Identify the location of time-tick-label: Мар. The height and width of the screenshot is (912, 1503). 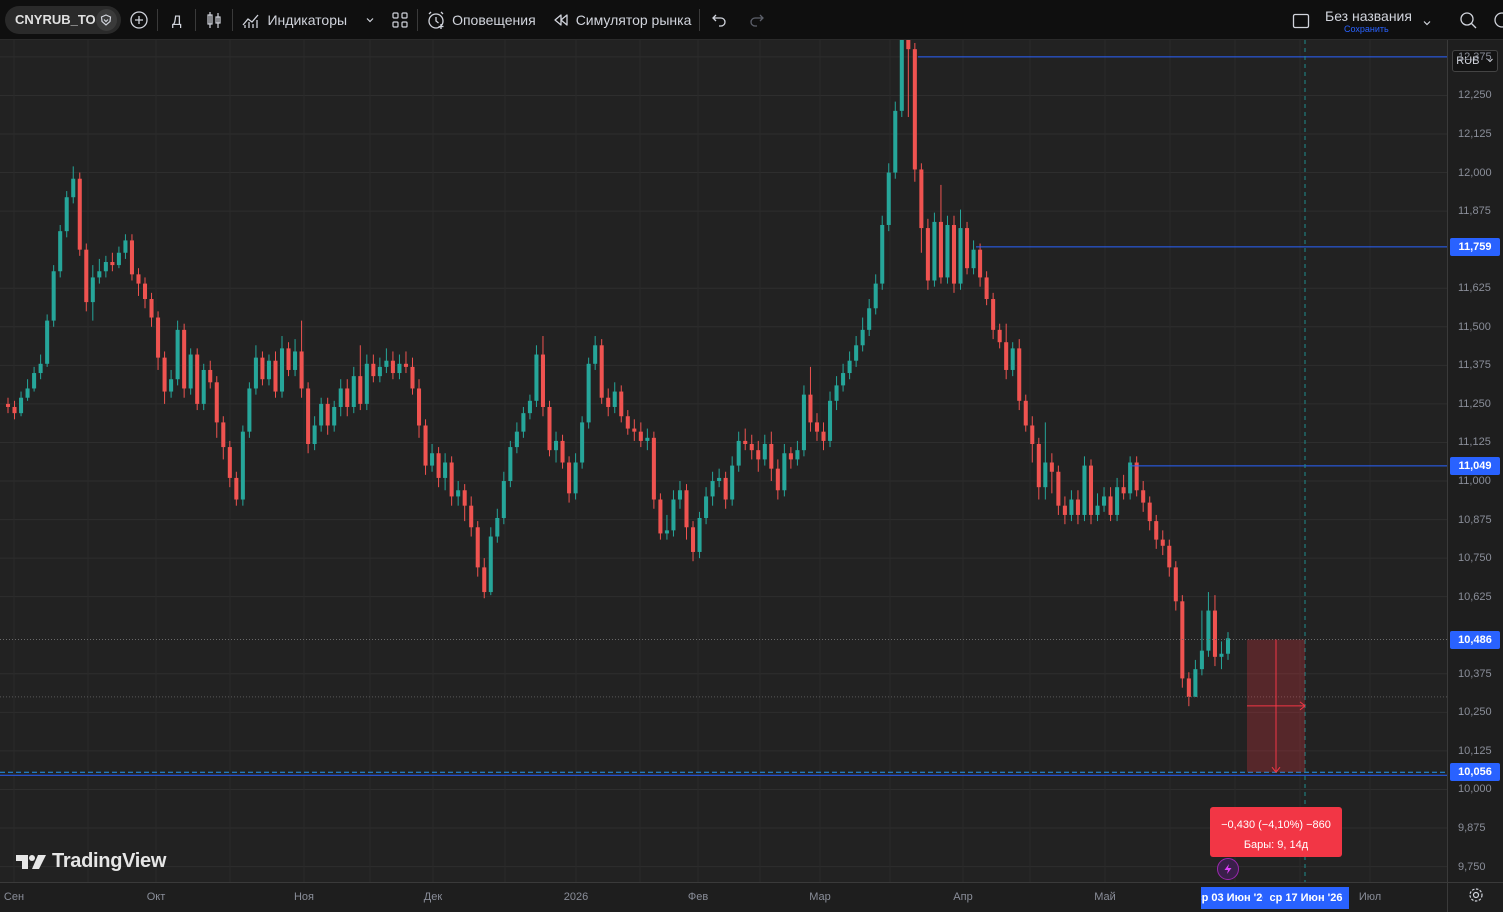
(820, 897).